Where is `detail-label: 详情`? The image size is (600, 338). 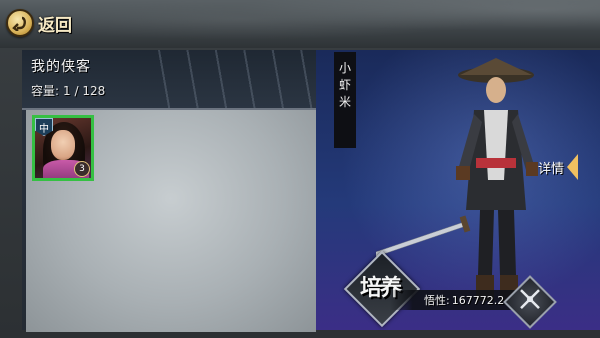
detail-label: 详情 is located at coordinates (551, 169).